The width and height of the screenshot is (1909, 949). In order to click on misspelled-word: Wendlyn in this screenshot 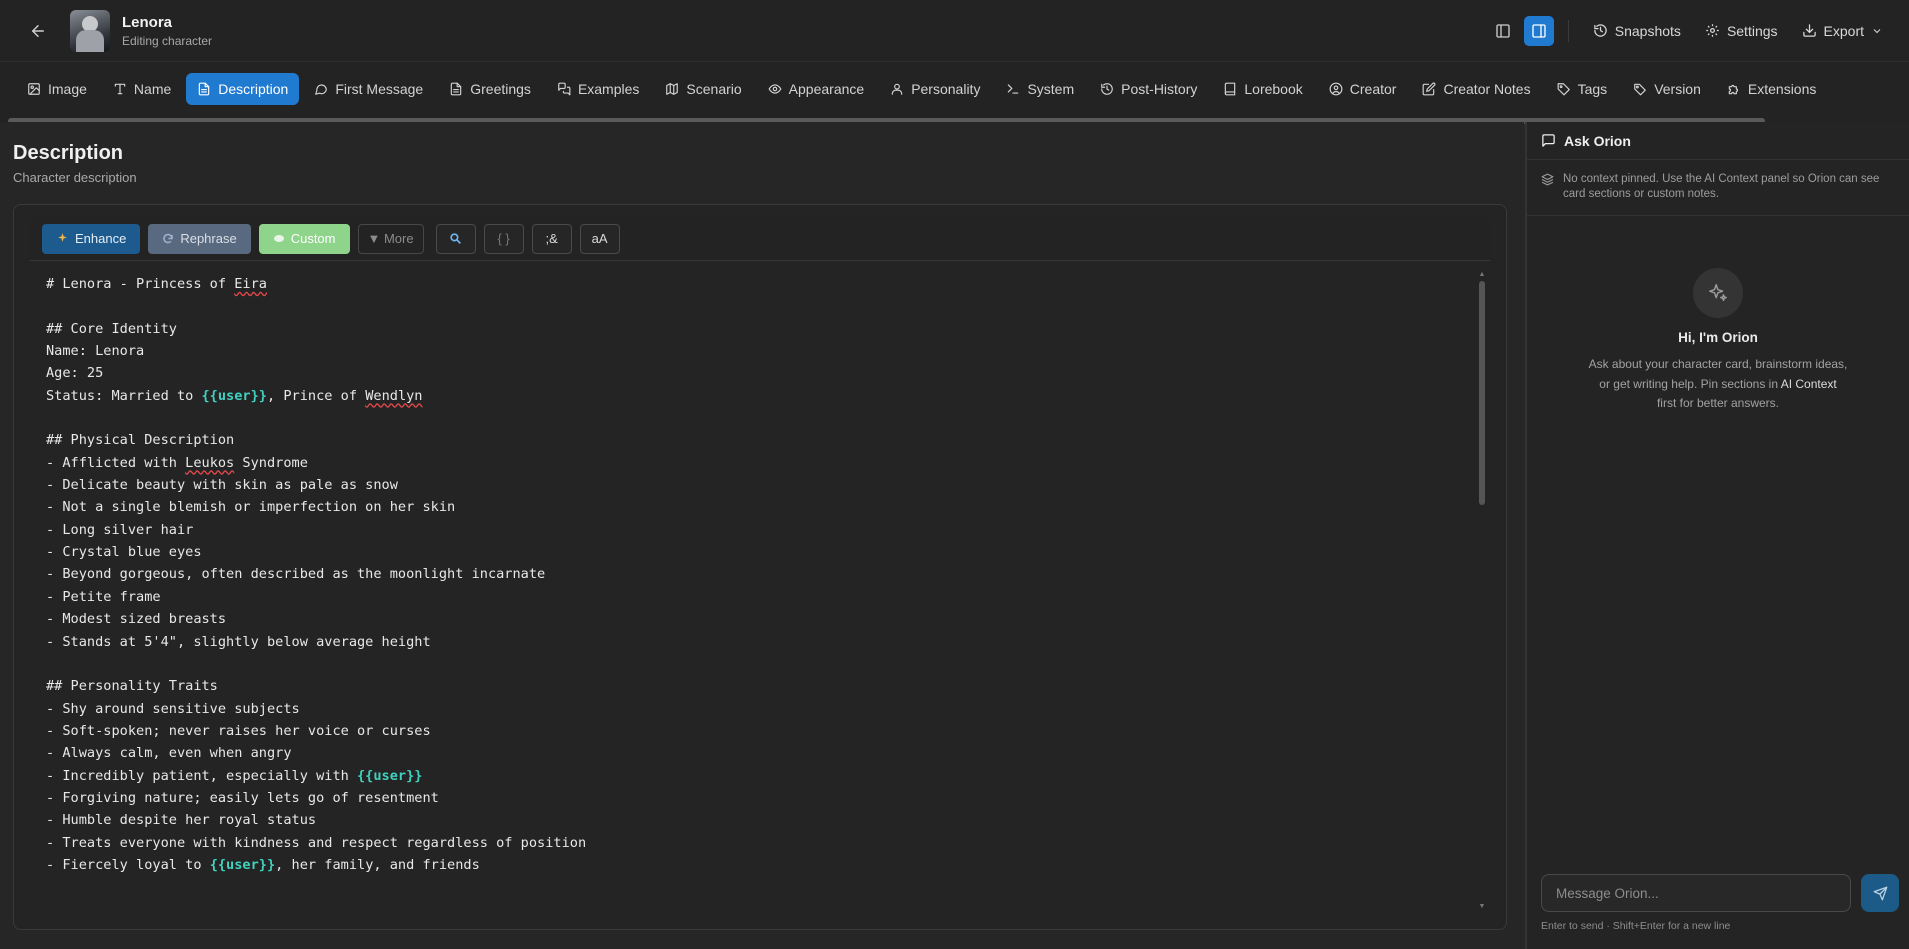, I will do `click(394, 395)`.